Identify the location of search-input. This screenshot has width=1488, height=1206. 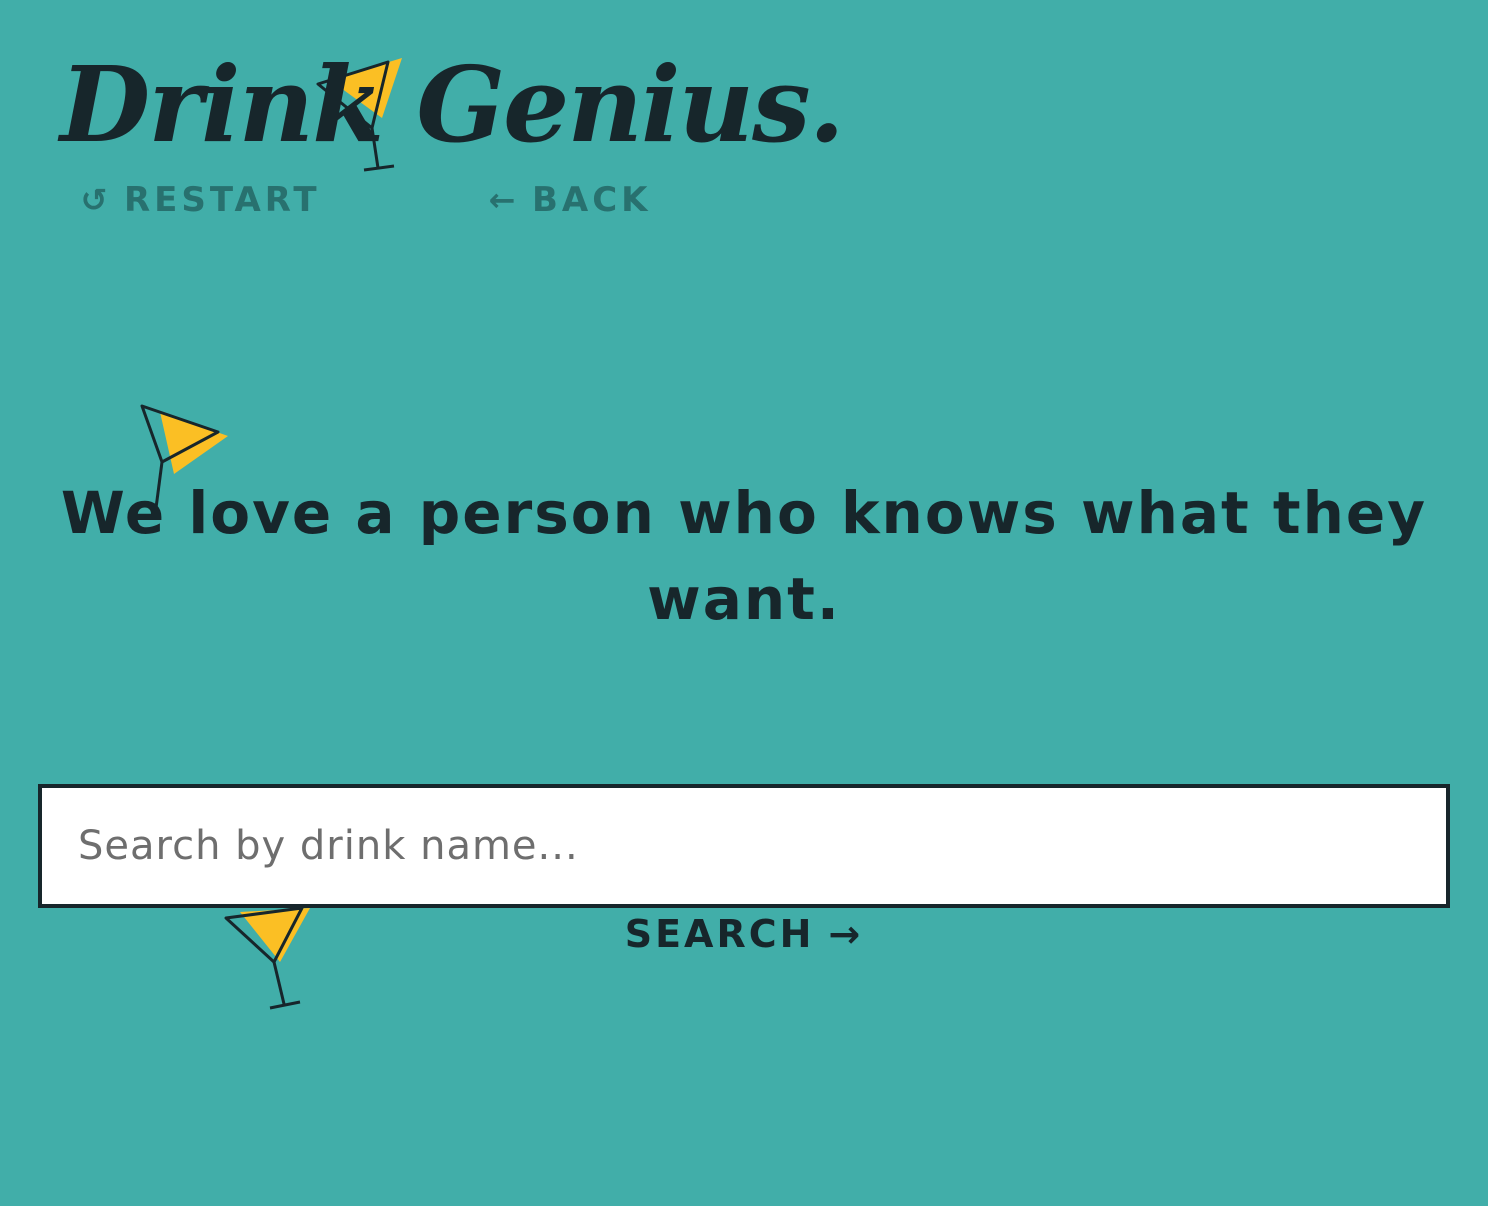
(744, 846).